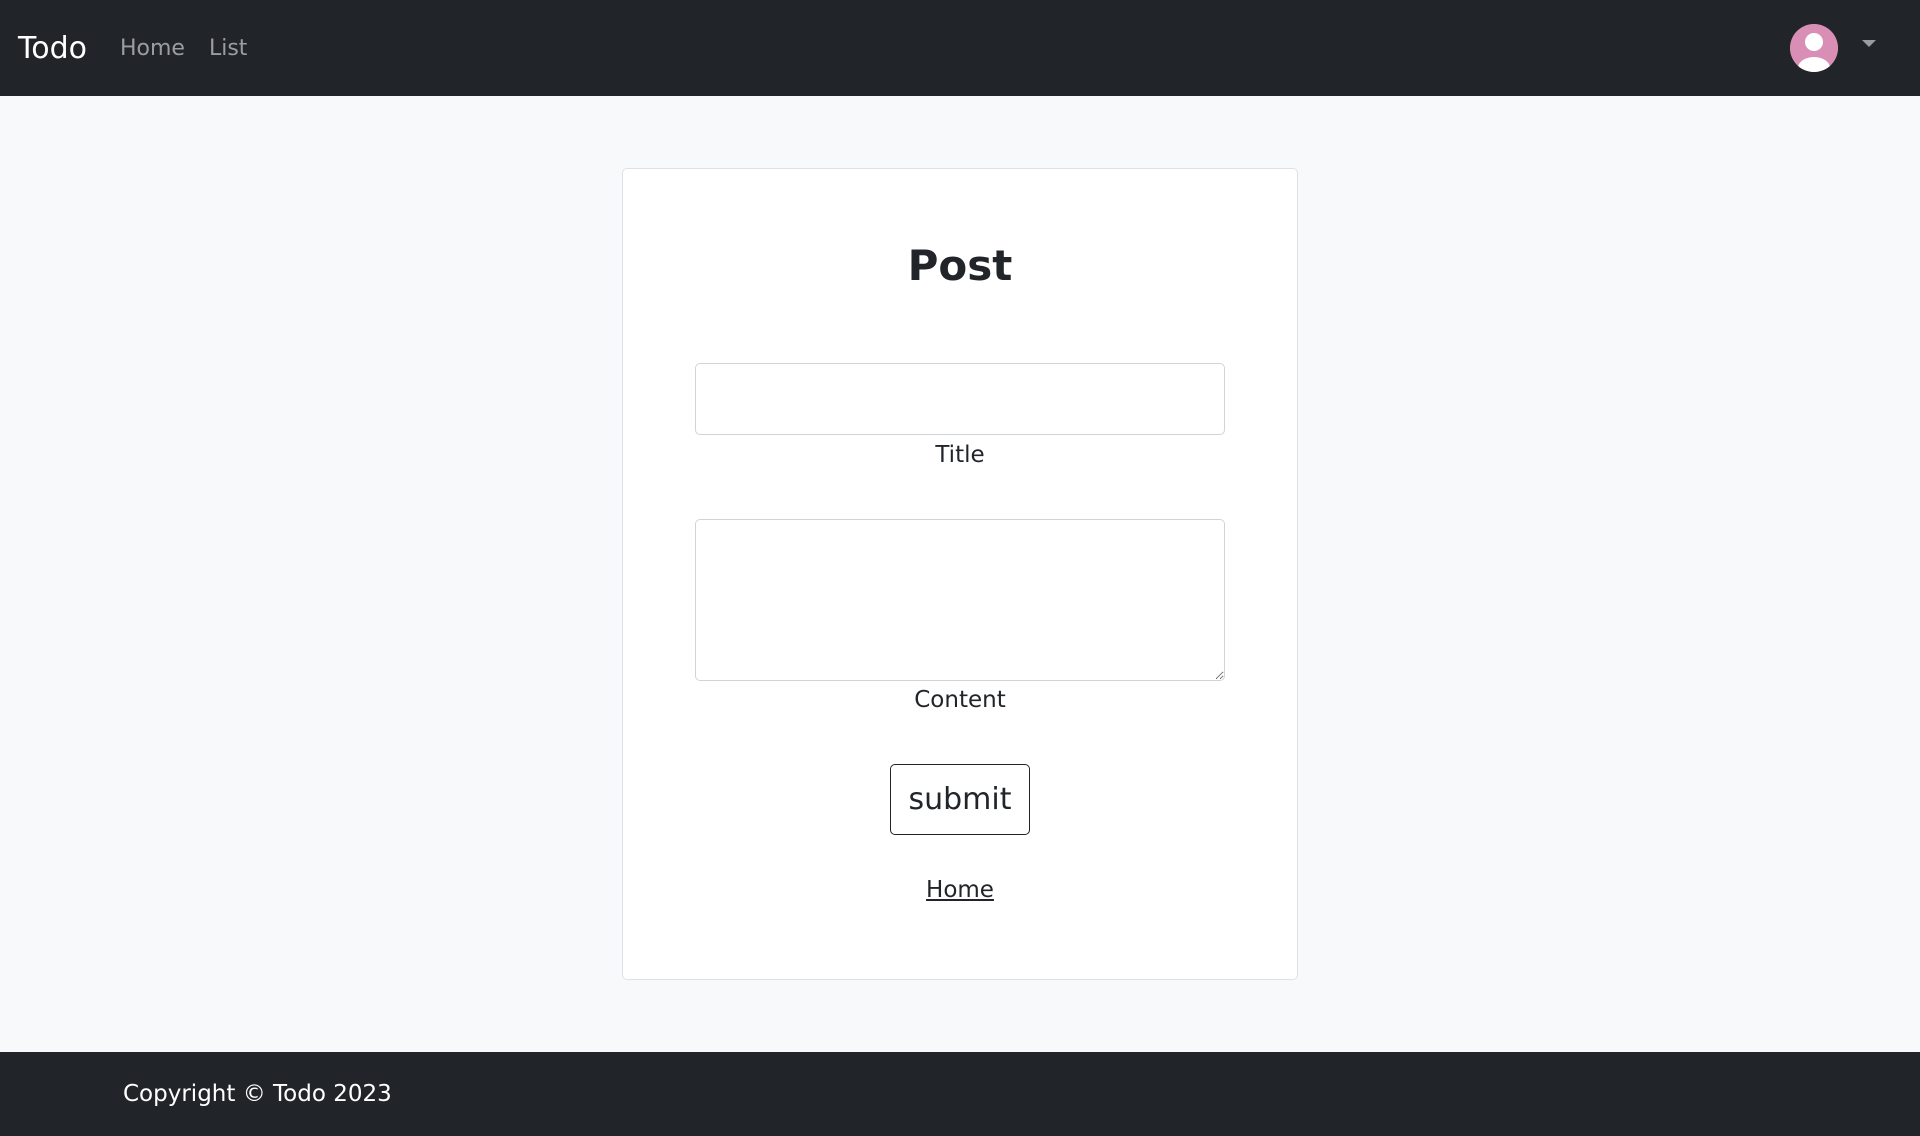 The image size is (1920, 1136). I want to click on nav-link-home: Home, so click(152, 48).